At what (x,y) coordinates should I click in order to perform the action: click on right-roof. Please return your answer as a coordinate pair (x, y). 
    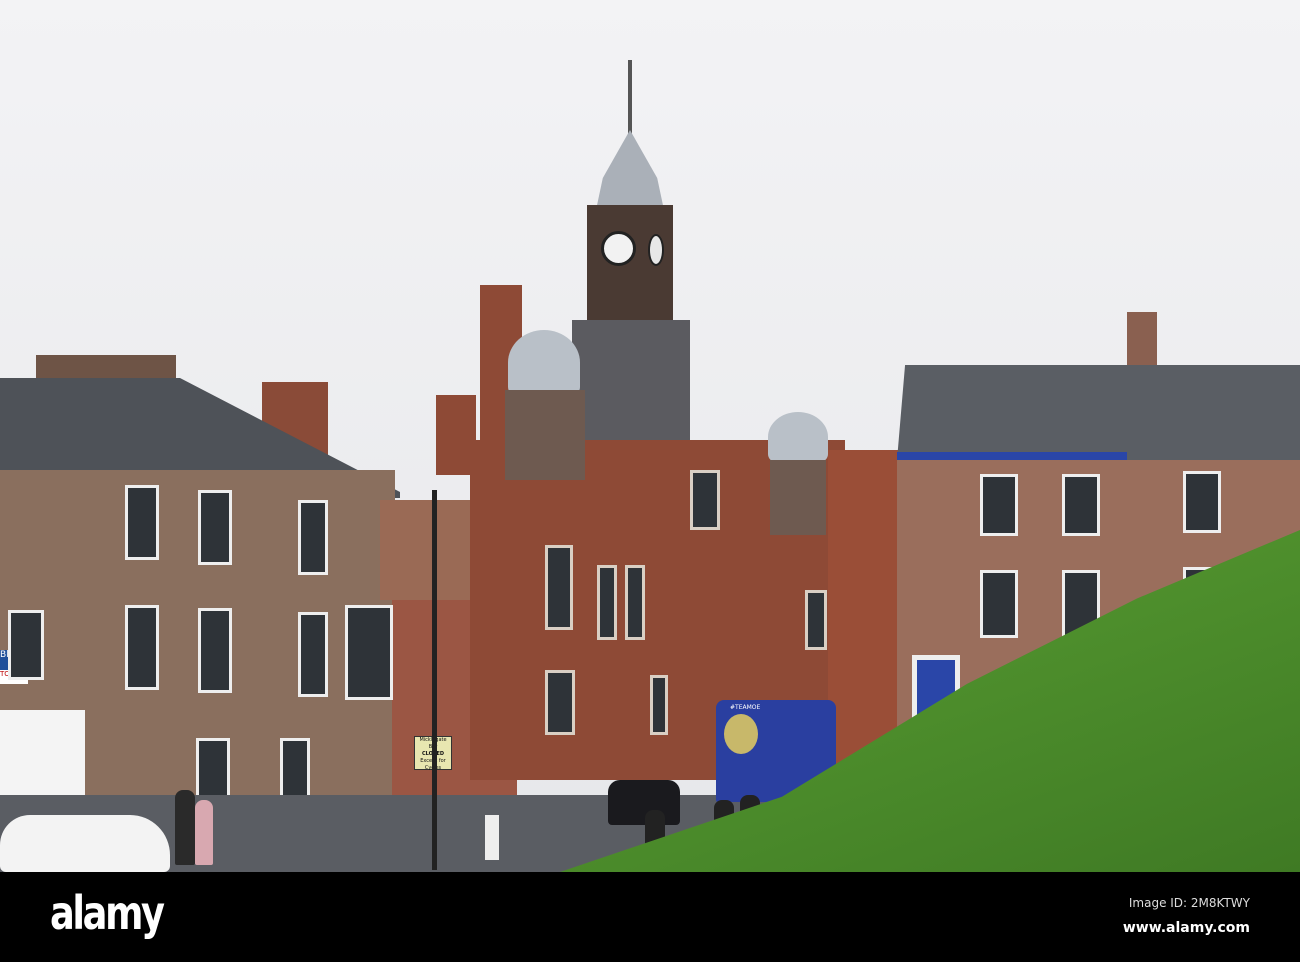
    Looking at the image, I should click on (1098, 412).